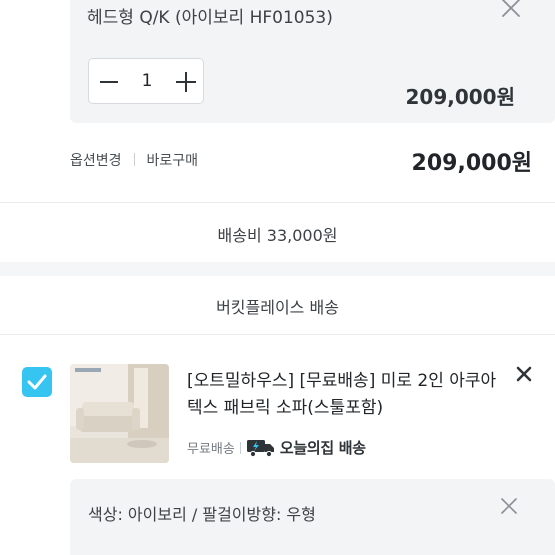 Image resolution: width=555 pixels, height=555 pixels. I want to click on item-actions: 옵션변경 바로구매, so click(134, 160).